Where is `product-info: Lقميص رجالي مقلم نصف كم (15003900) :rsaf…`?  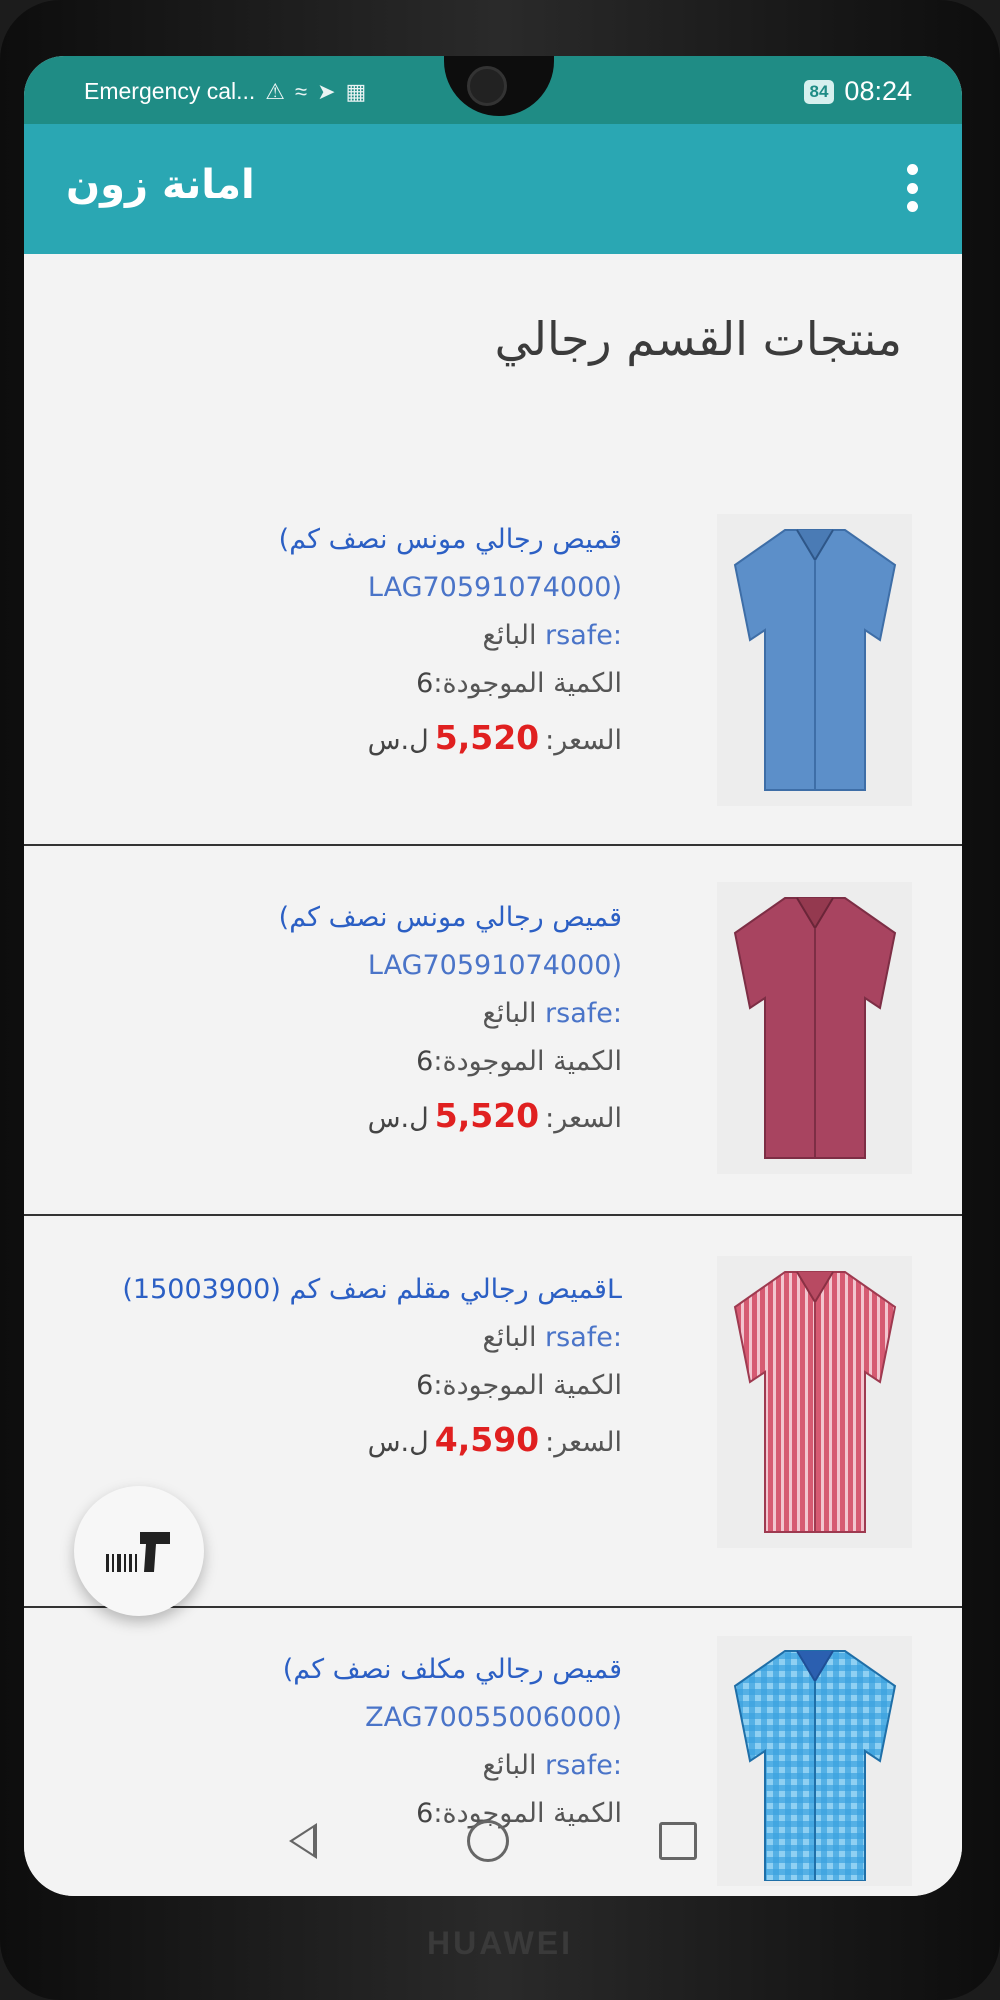
product-info: Lقميص رجالي مقلم نصف كم (15003900) :rsaf… is located at coordinates (323, 1366).